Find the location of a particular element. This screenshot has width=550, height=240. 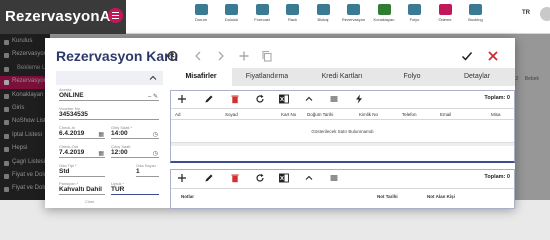

notes-grid-toolbar: Toplam: 0 is located at coordinates (342, 178).